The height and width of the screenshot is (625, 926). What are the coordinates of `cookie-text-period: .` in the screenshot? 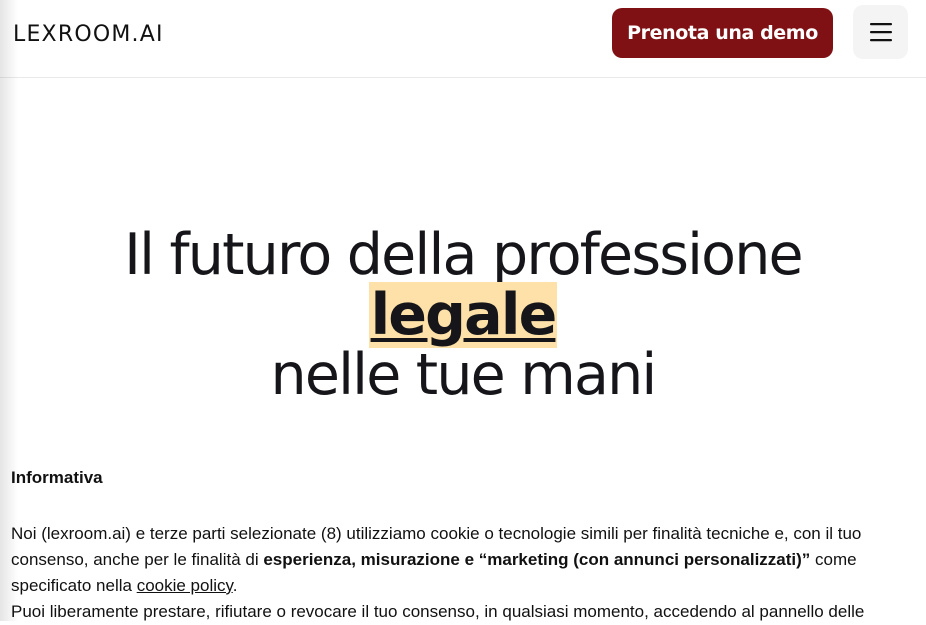 It's located at (235, 585).